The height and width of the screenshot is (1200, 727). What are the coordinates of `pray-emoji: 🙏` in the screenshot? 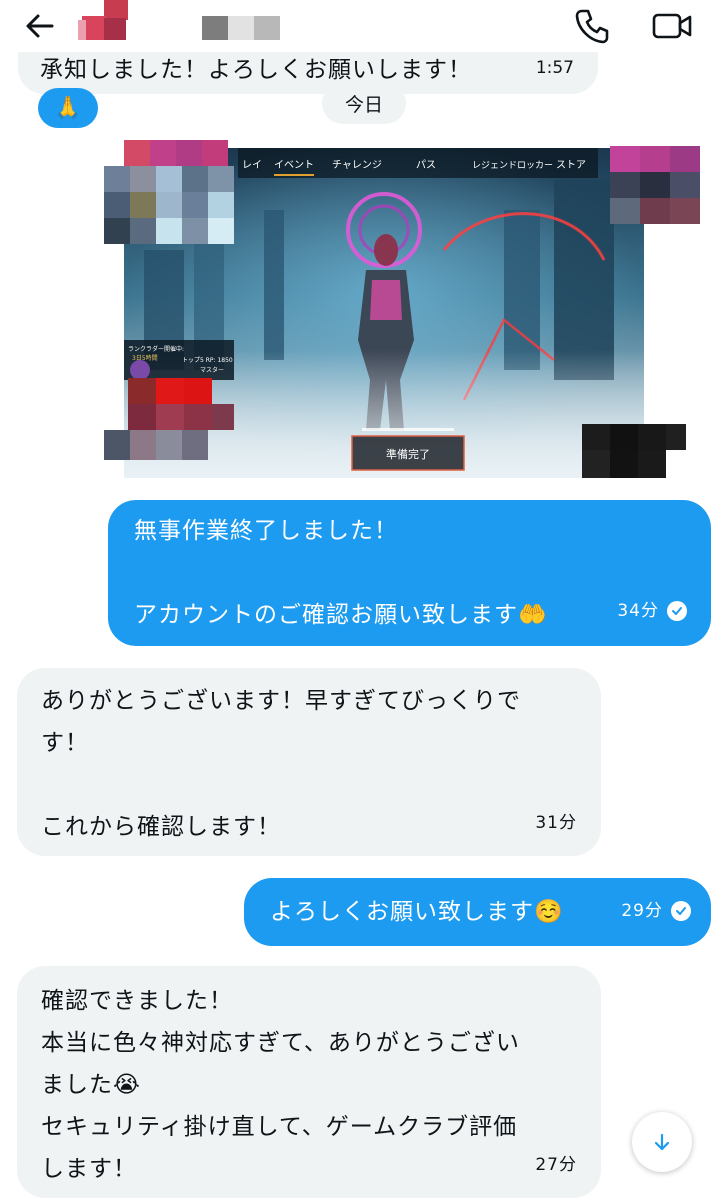 It's located at (68, 108).